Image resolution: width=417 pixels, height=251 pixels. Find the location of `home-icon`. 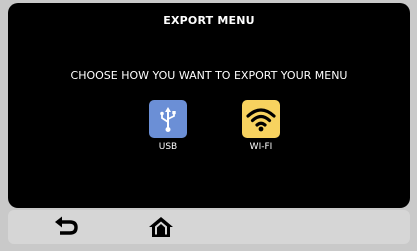

home-icon is located at coordinates (161, 227).